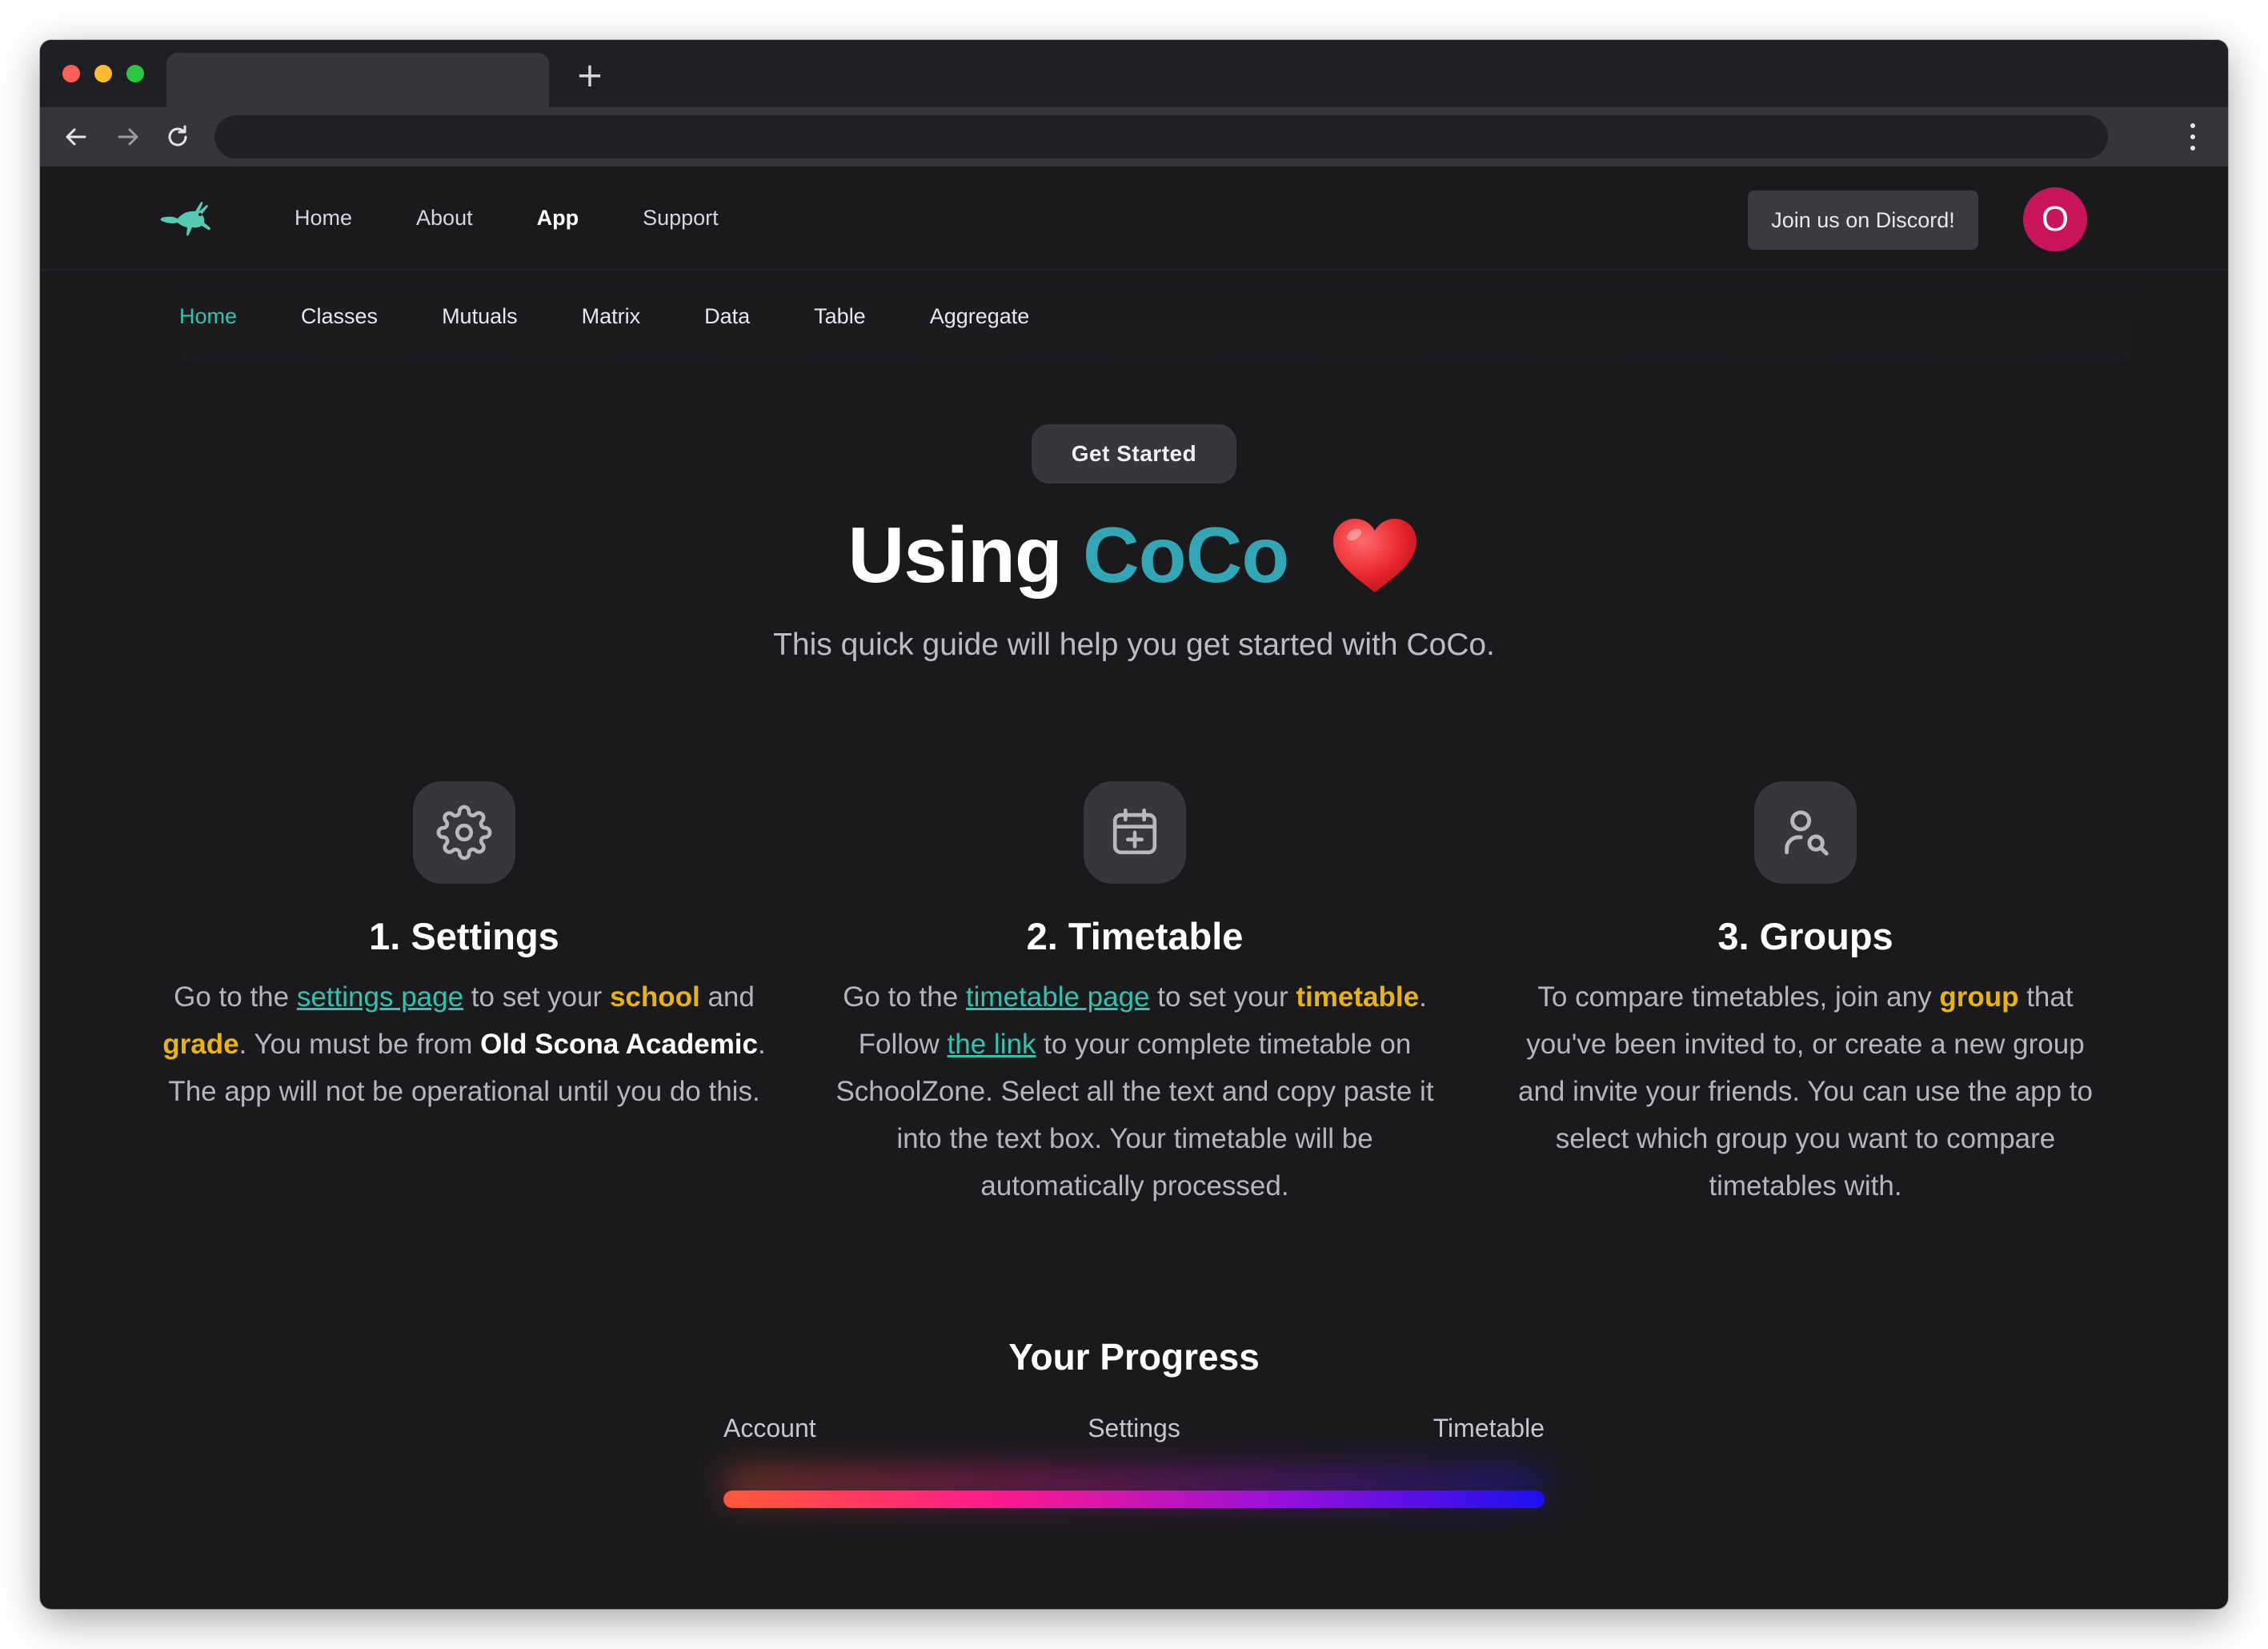  I want to click on subnav-classes: Classes, so click(339, 316).